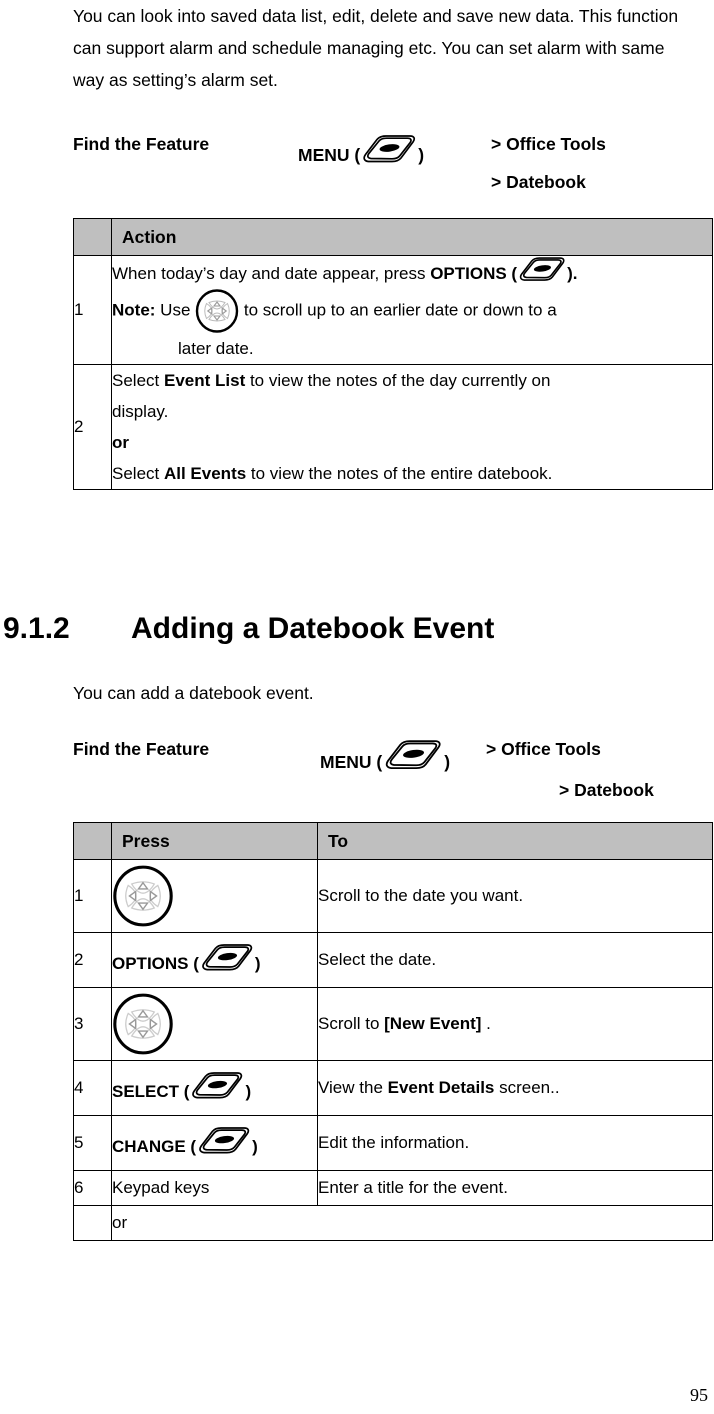 This screenshot has height=1414, width=714. Describe the element at coordinates (257, 963) in the screenshot. I see `options-key-suffix: )` at that location.